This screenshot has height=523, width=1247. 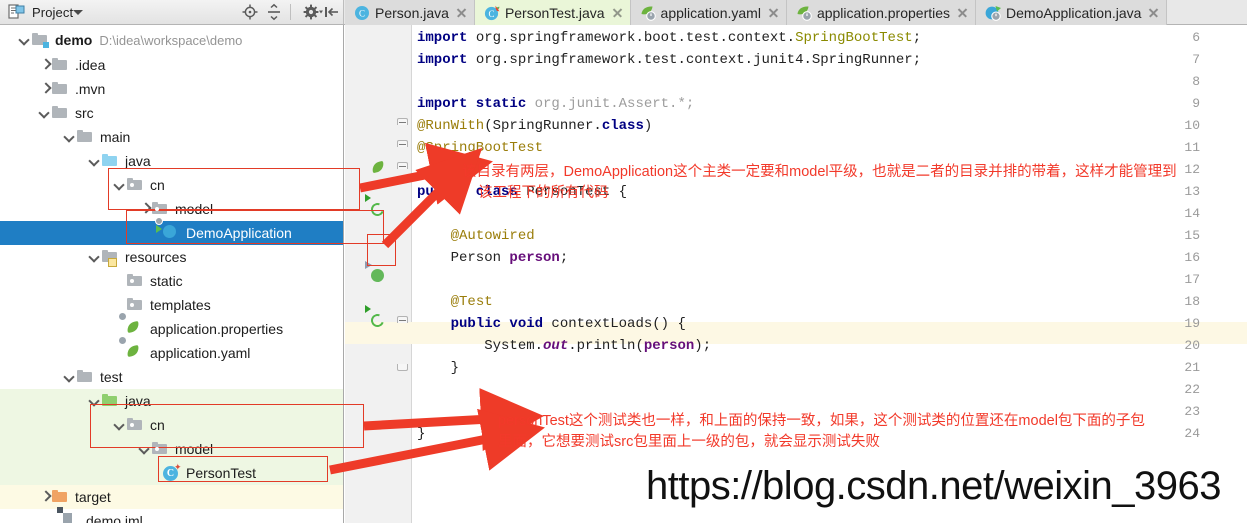 I want to click on spring-bean-leaf-icon, so click(x=379, y=168).